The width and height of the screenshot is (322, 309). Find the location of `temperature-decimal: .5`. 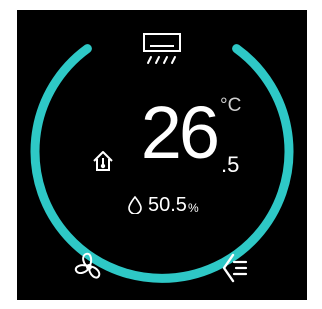

temperature-decimal: .5 is located at coordinates (230, 164).